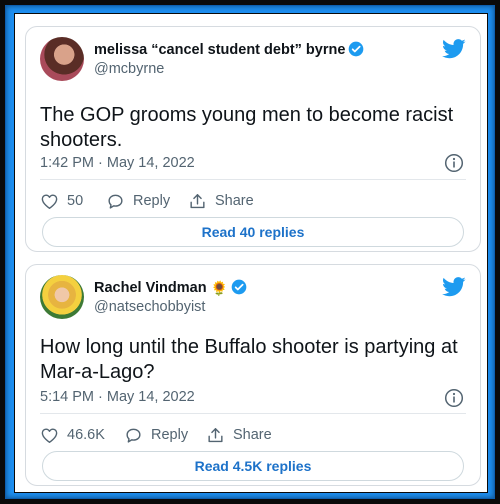  What do you see at coordinates (253, 232) in the screenshot?
I see `read-replies-button: Read 40 replies` at bounding box center [253, 232].